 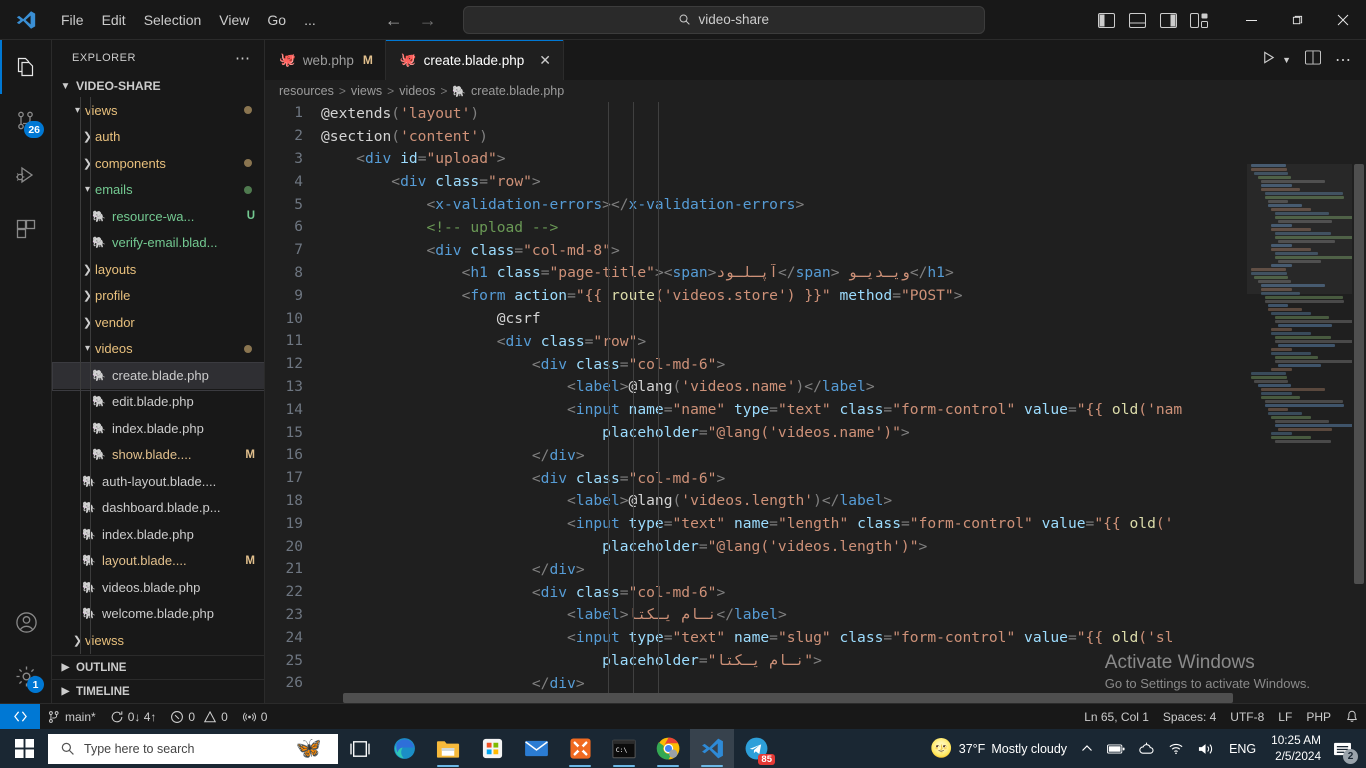 I want to click on status-indentation: Spaces: 4, so click(x=1189, y=717).